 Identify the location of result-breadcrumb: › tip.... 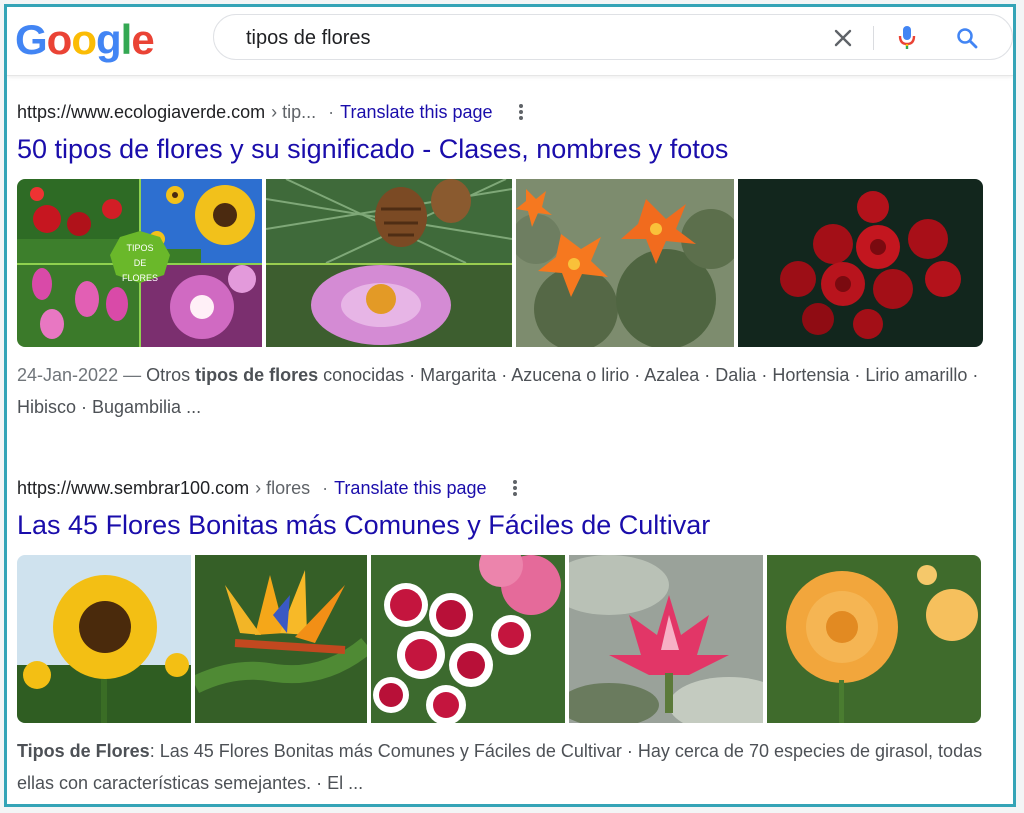
(294, 111).